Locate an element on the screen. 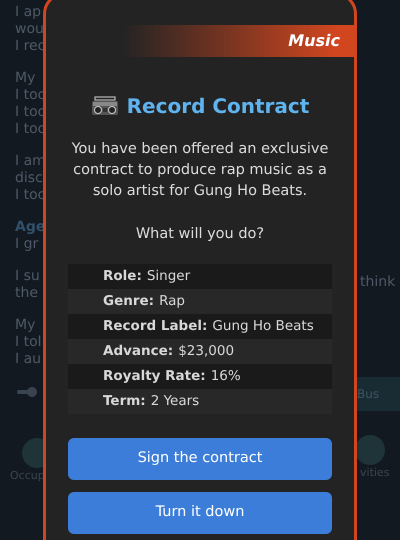 Image resolution: width=400 pixels, height=540 pixels. feed-text: think is located at coordinates (378, 282).